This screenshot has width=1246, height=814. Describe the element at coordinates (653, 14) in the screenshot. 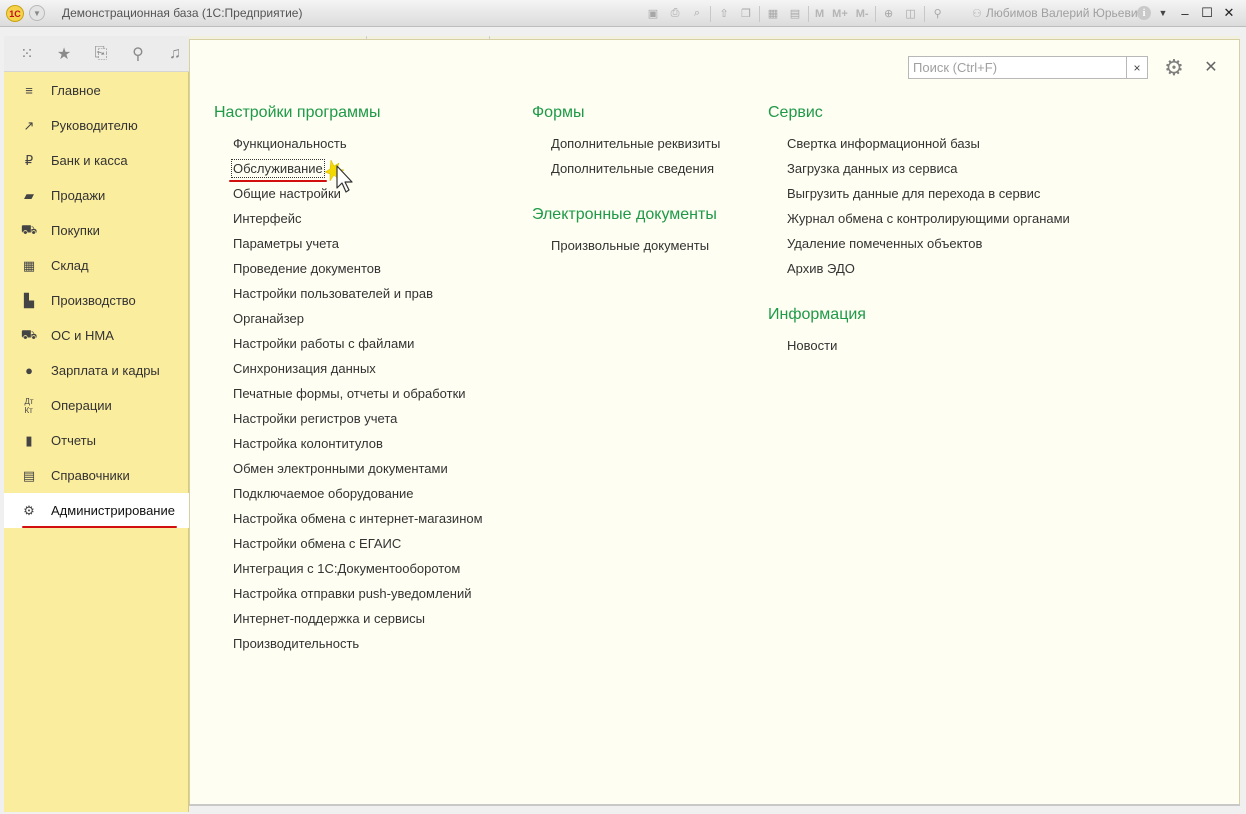

I see `save-icon: ▣` at that location.